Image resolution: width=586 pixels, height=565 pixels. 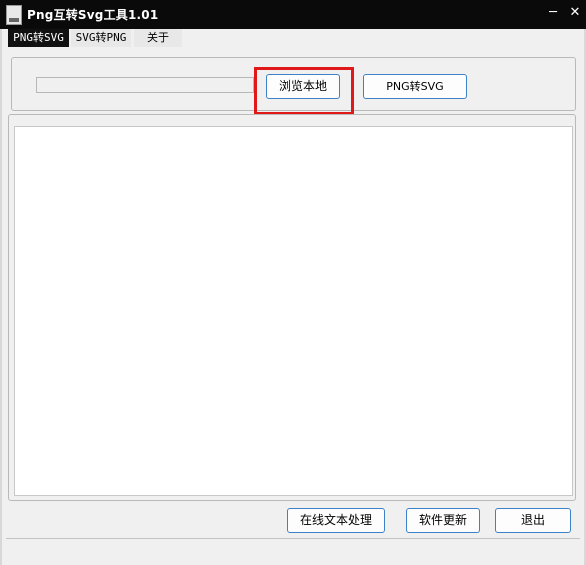 I want to click on png-to-svg-button: PNG转SVG, so click(x=415, y=86).